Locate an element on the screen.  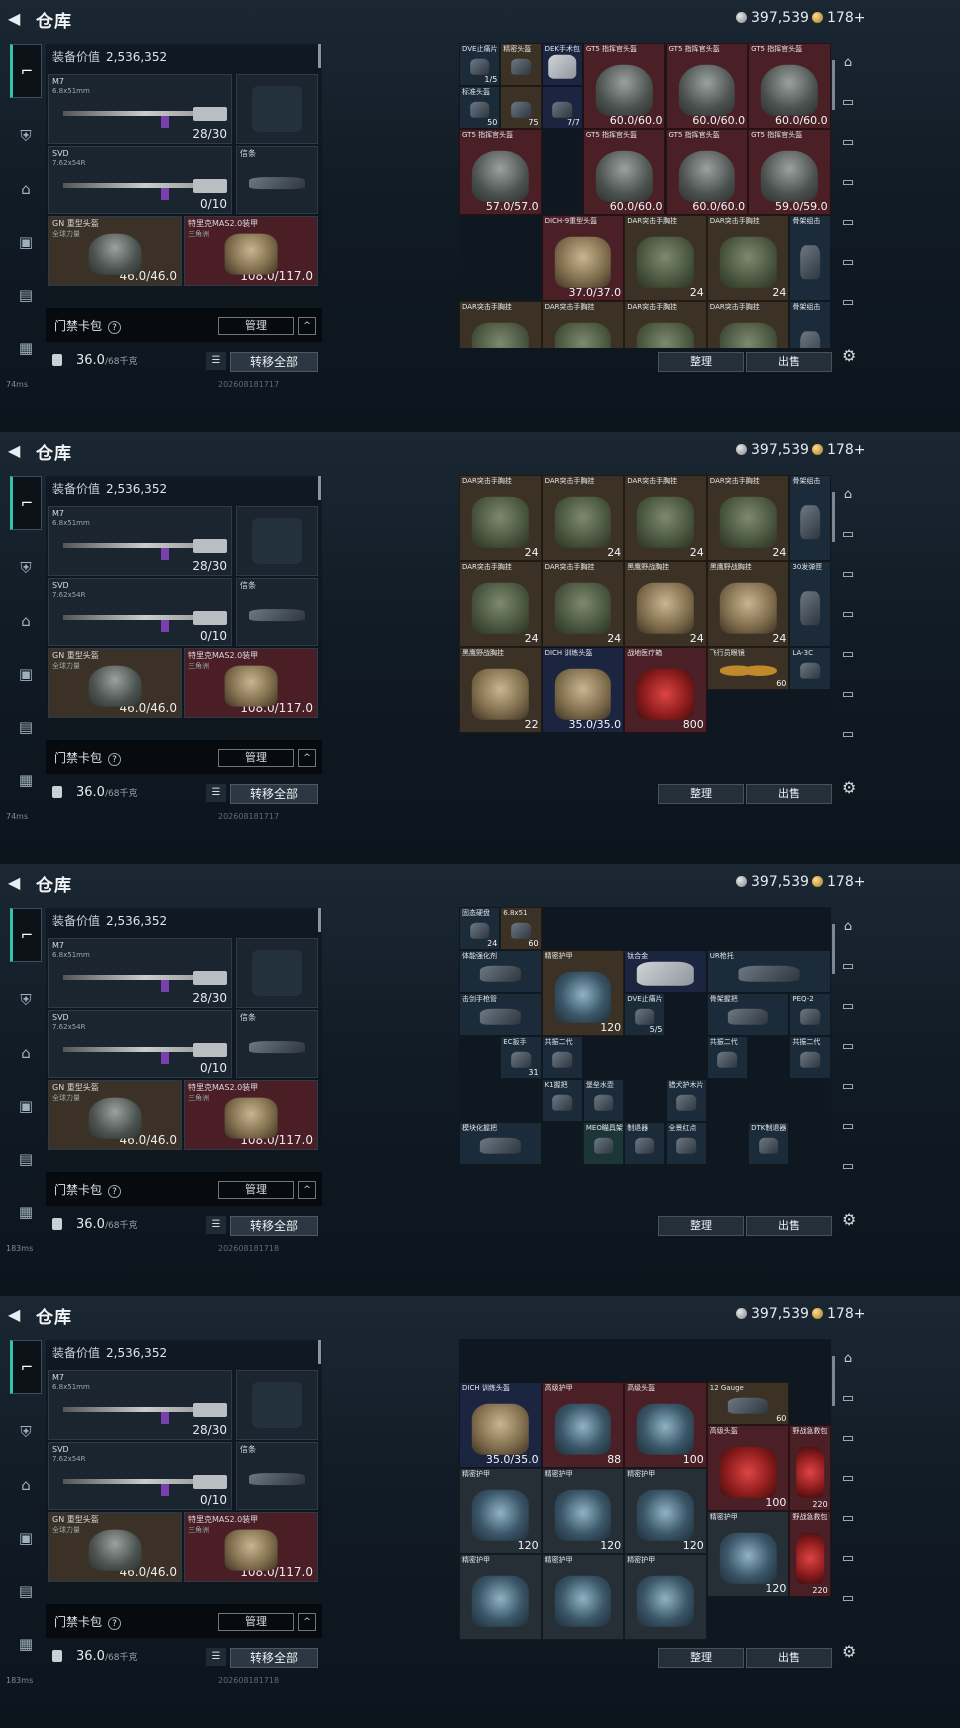
inventory-item: 全景红点 is located at coordinates (686, 1143).